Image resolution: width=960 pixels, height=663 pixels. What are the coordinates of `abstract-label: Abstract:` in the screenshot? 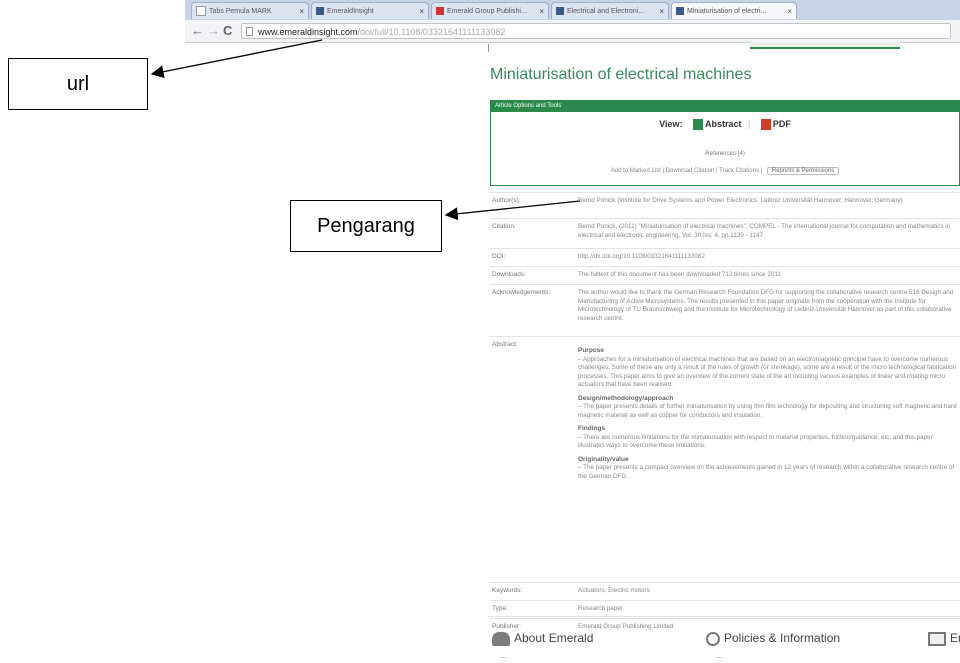 It's located at (505, 344).